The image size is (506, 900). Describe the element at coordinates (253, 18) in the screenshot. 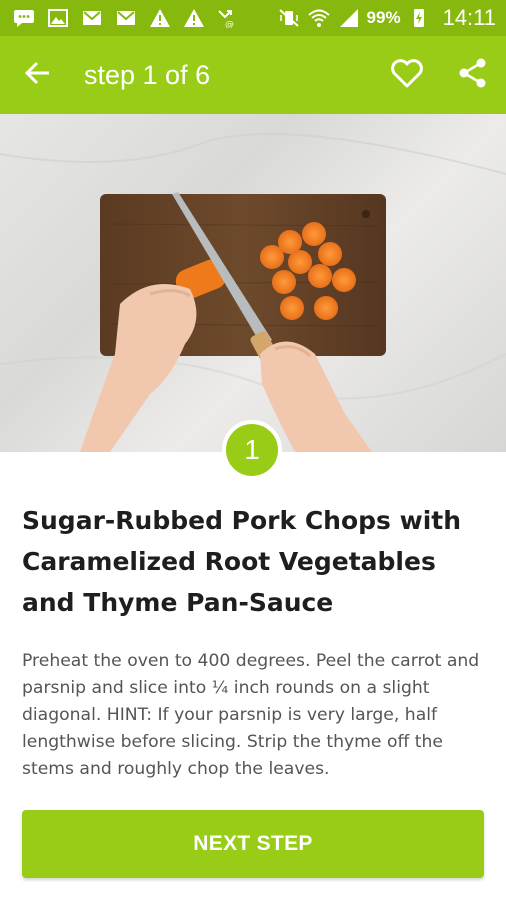

I see `status-bar: @ 99% 14:11` at that location.